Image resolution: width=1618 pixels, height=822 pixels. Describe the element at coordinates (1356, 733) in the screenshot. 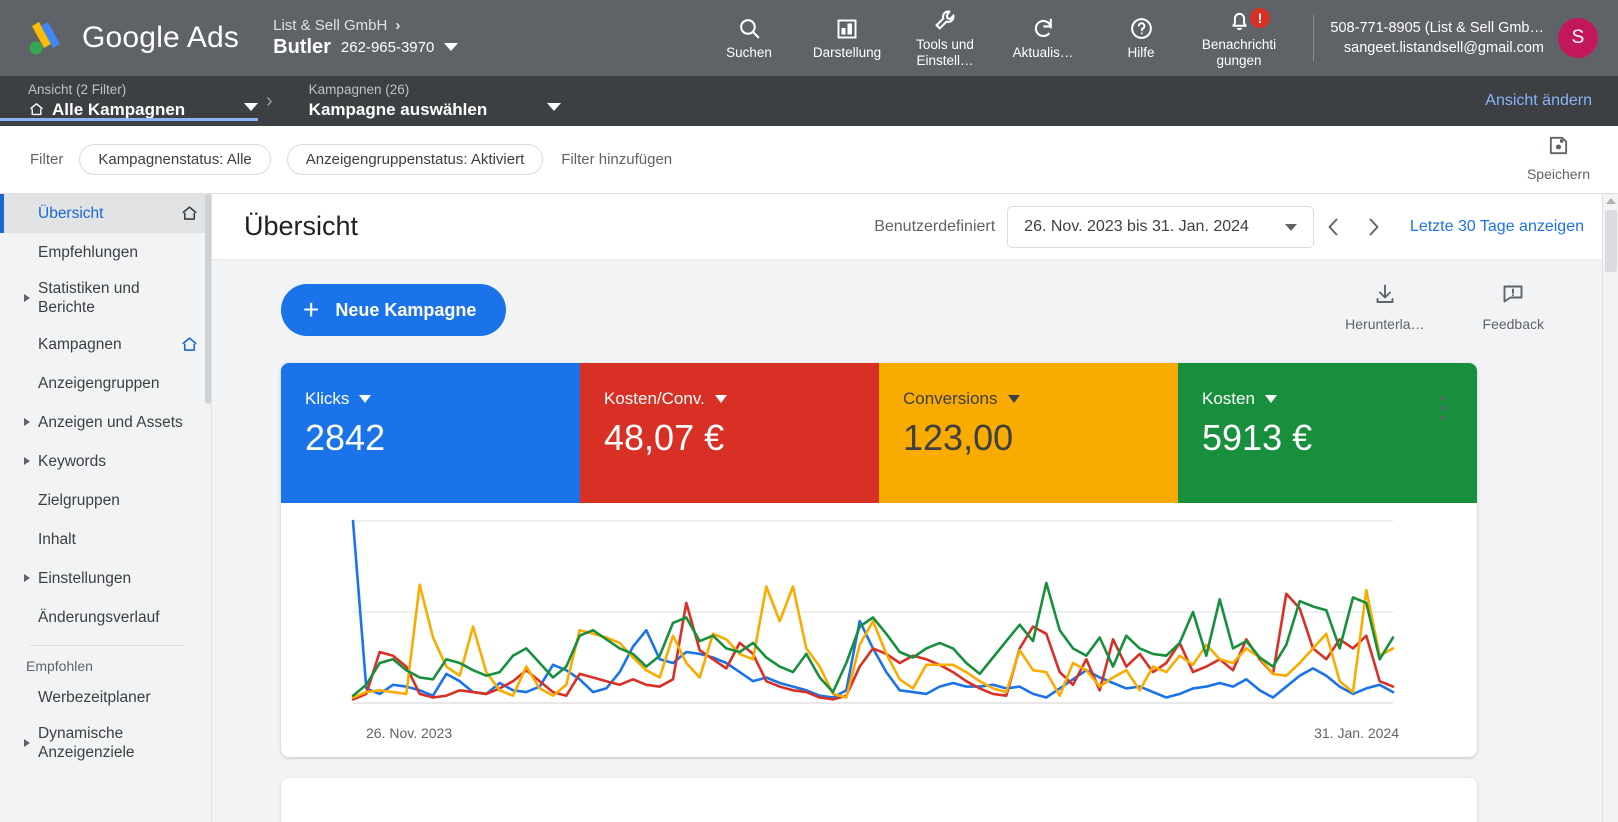

I see `chart-x-axis-end-label: 31. Jan. 2024` at that location.